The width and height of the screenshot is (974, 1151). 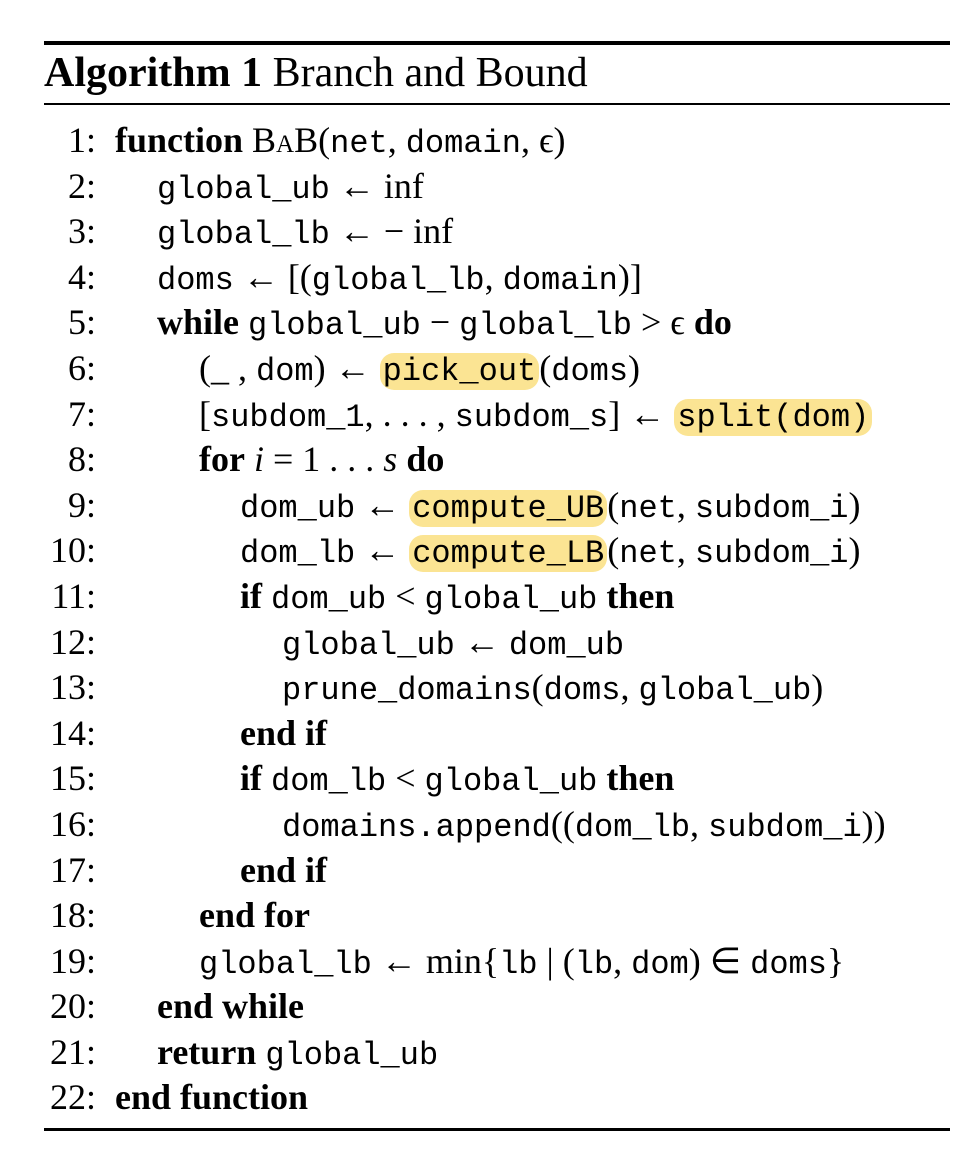 What do you see at coordinates (346, 367) in the screenshot?
I see `code-token: ) ←` at bounding box center [346, 367].